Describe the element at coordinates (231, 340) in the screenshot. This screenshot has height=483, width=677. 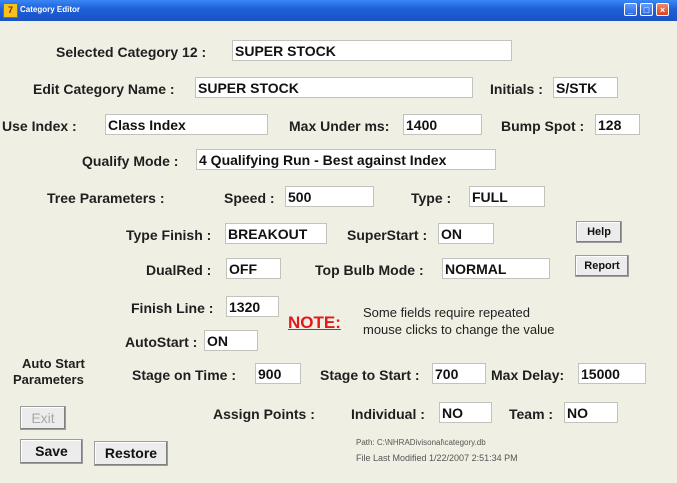
I see `autostart-field: ON` at that location.